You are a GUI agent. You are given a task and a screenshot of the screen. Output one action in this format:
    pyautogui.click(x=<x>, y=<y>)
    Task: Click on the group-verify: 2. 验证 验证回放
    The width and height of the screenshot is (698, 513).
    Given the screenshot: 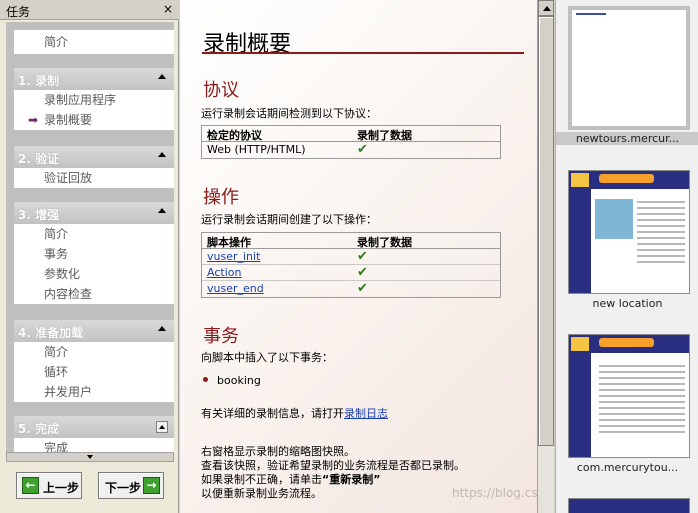 What is the action you would take?
    pyautogui.click(x=94, y=167)
    